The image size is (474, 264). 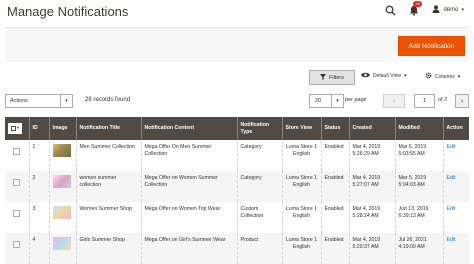 What do you see at coordinates (108, 186) in the screenshot?
I see `cell-title: women summer collection` at bounding box center [108, 186].